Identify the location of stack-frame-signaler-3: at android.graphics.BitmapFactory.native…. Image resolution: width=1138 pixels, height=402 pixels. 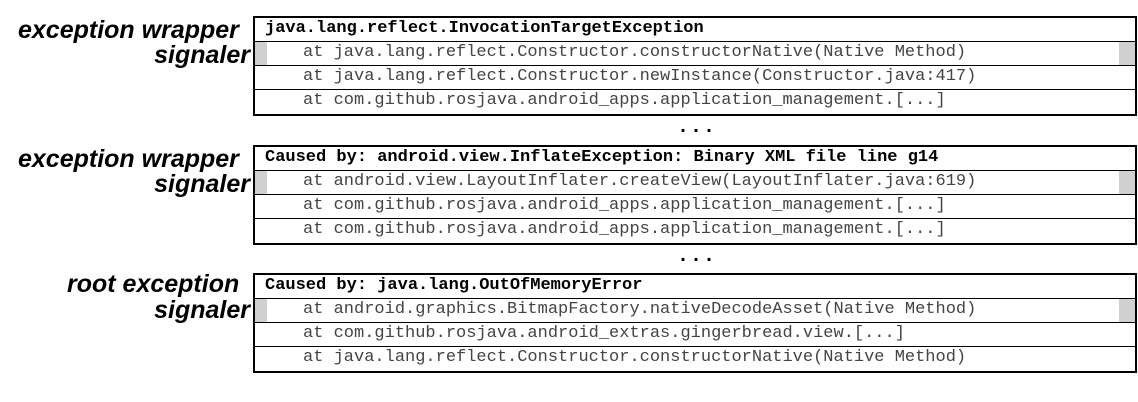
(695, 311).